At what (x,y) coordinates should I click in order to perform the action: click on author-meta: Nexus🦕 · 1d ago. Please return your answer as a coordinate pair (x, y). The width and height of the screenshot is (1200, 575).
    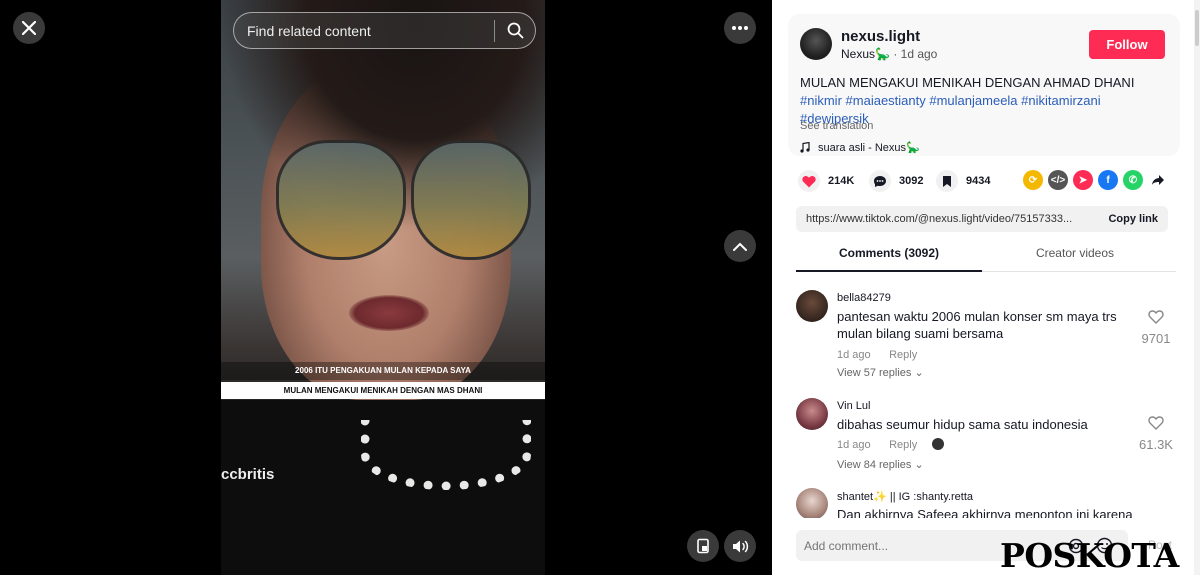
    Looking at the image, I should click on (889, 54).